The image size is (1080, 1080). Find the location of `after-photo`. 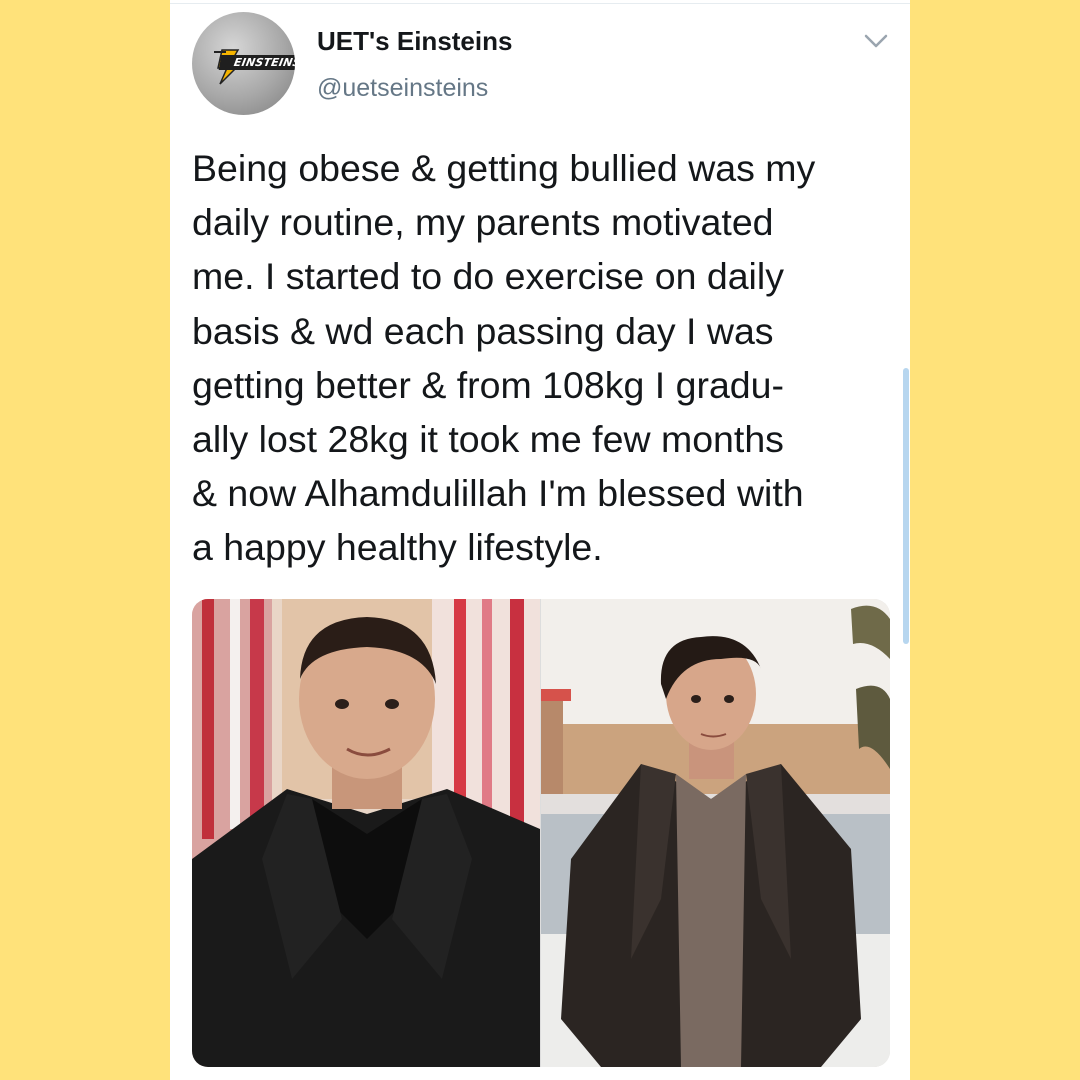

after-photo is located at coordinates (715, 833).